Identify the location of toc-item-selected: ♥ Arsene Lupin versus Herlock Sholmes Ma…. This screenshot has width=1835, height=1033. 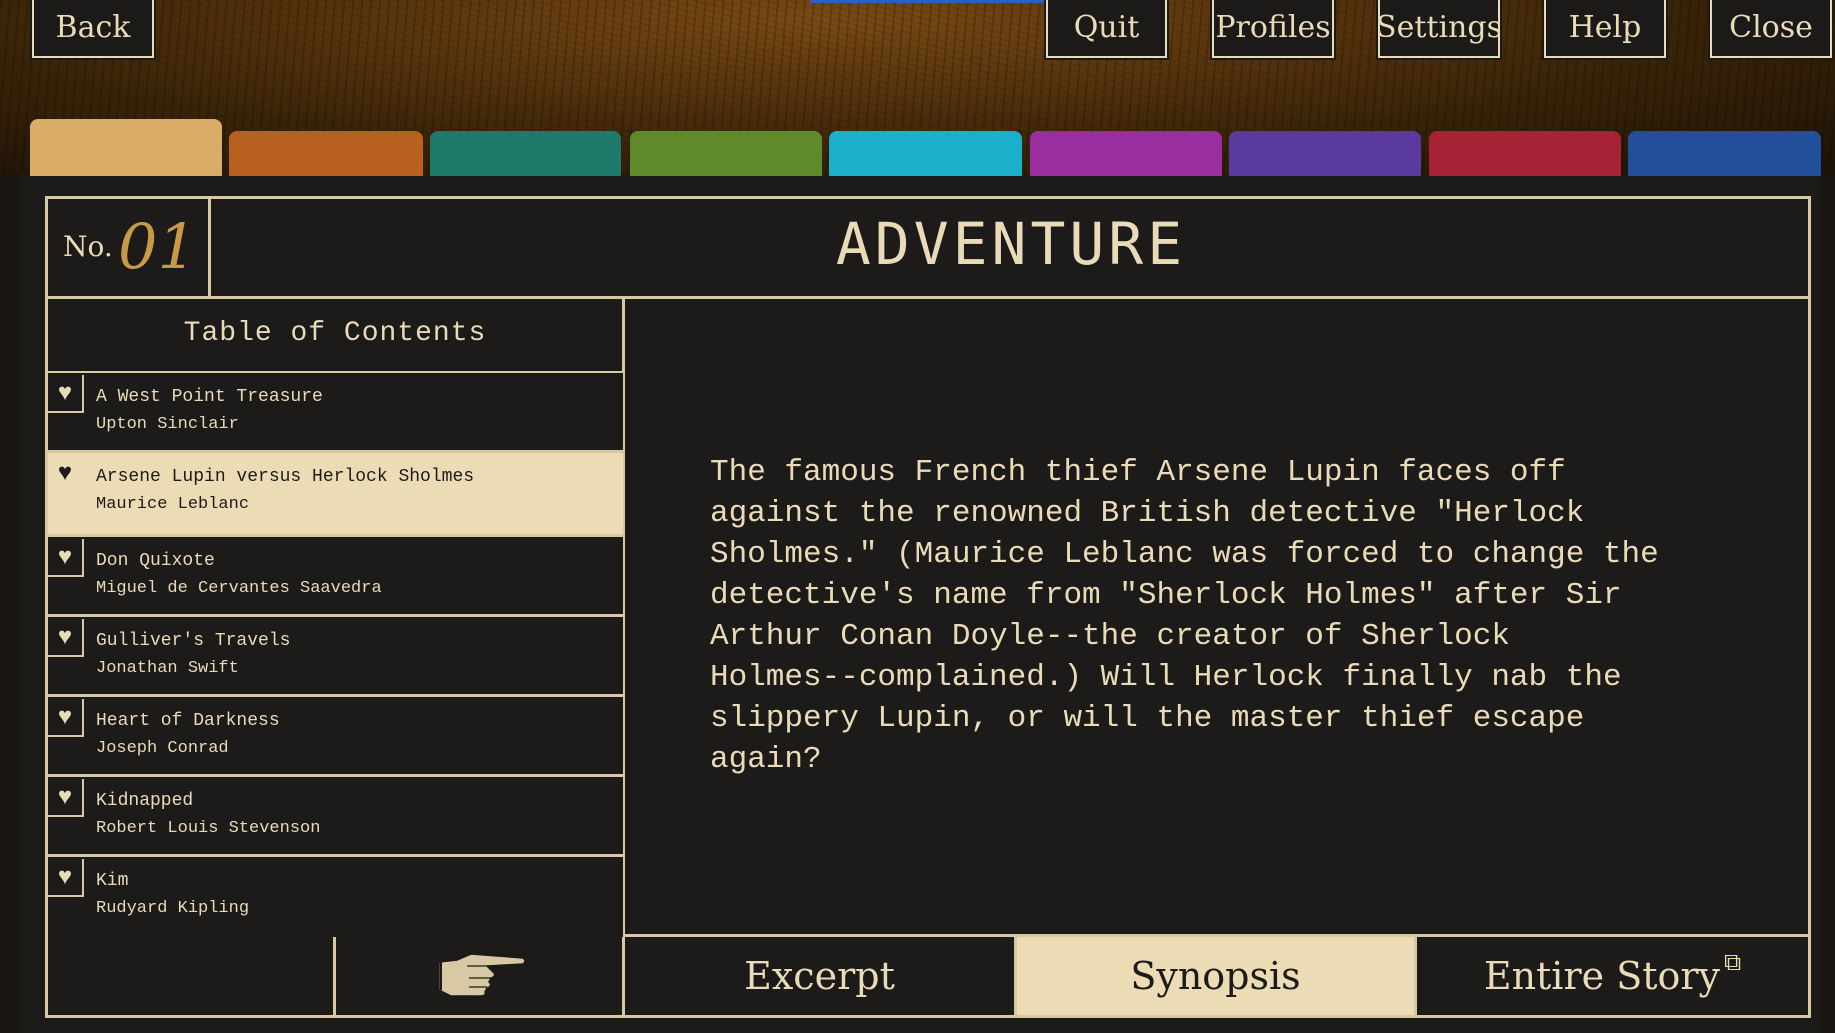
(335, 495).